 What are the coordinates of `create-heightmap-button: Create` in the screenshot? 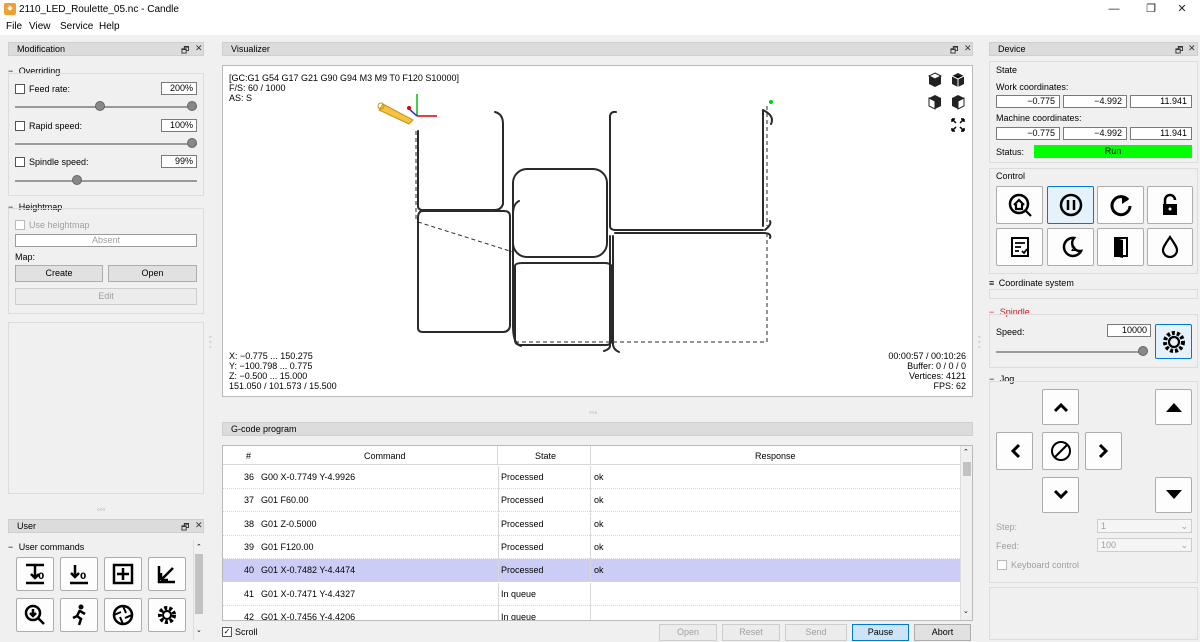 It's located at (59, 273).